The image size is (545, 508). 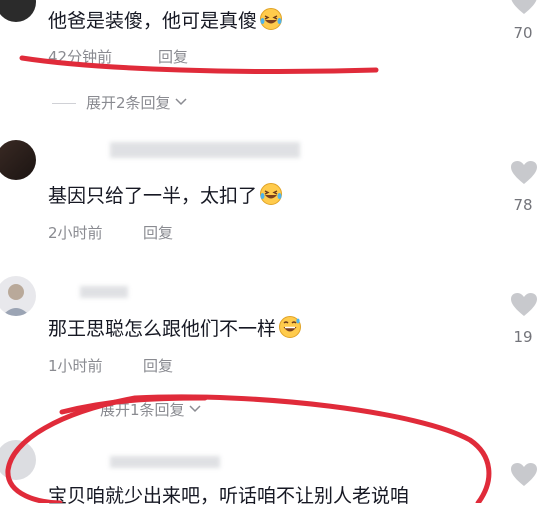 I want to click on expand-replies-link: 展开1条回复, so click(x=134, y=409).